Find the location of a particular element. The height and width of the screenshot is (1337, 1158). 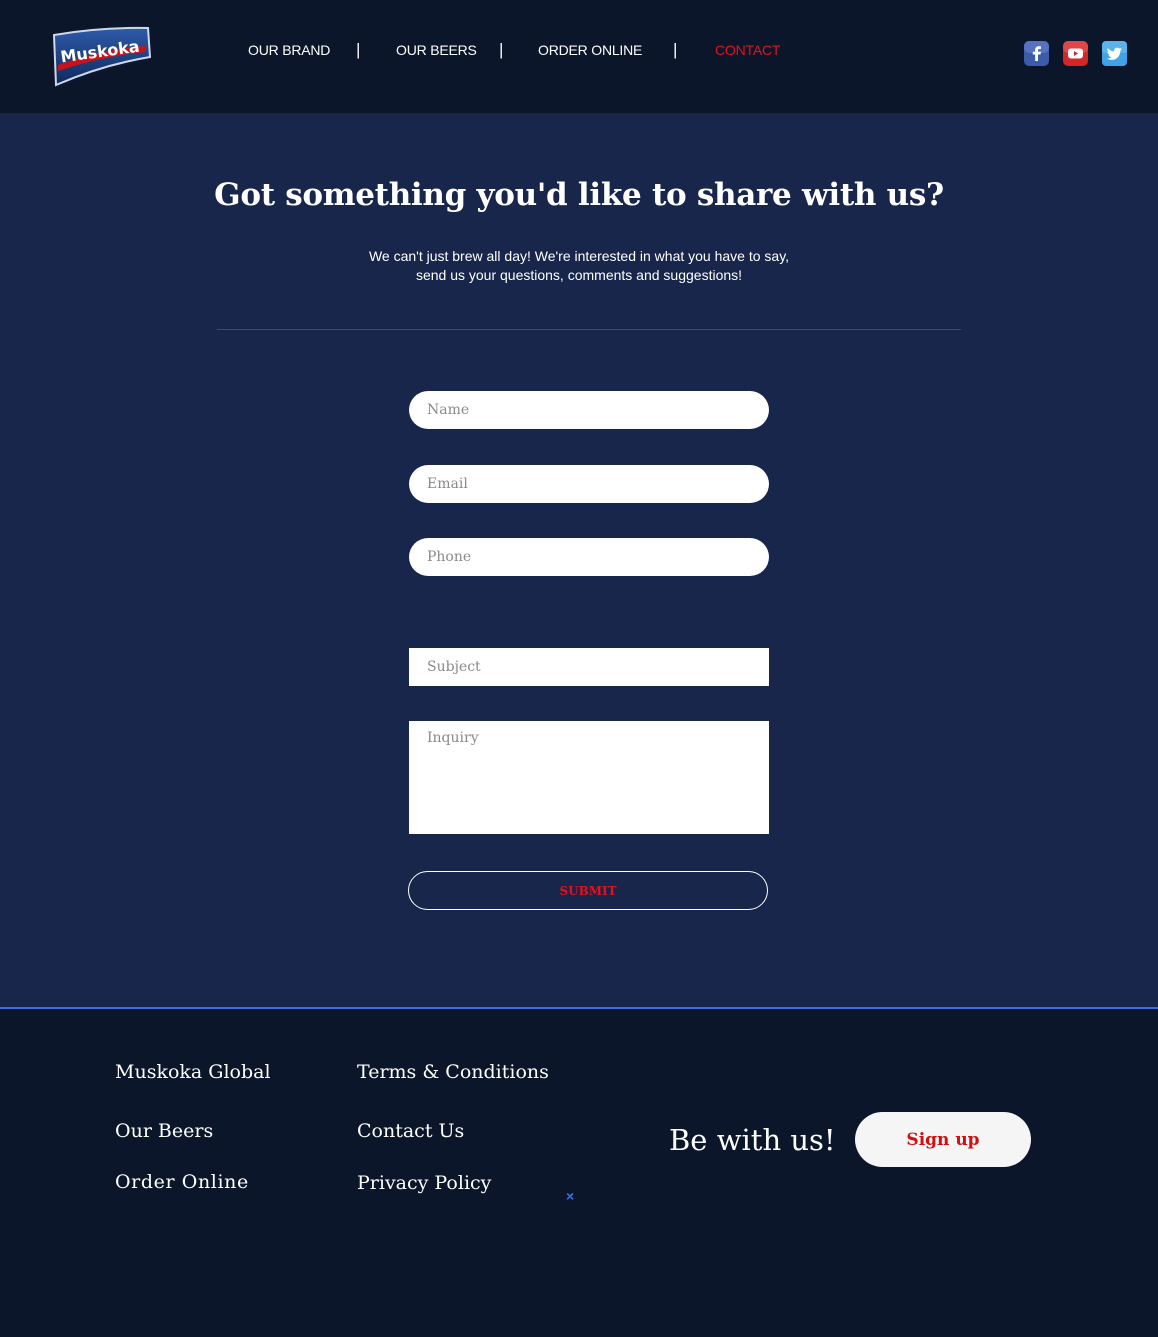

youtube-icon is located at coordinates (1075, 53).